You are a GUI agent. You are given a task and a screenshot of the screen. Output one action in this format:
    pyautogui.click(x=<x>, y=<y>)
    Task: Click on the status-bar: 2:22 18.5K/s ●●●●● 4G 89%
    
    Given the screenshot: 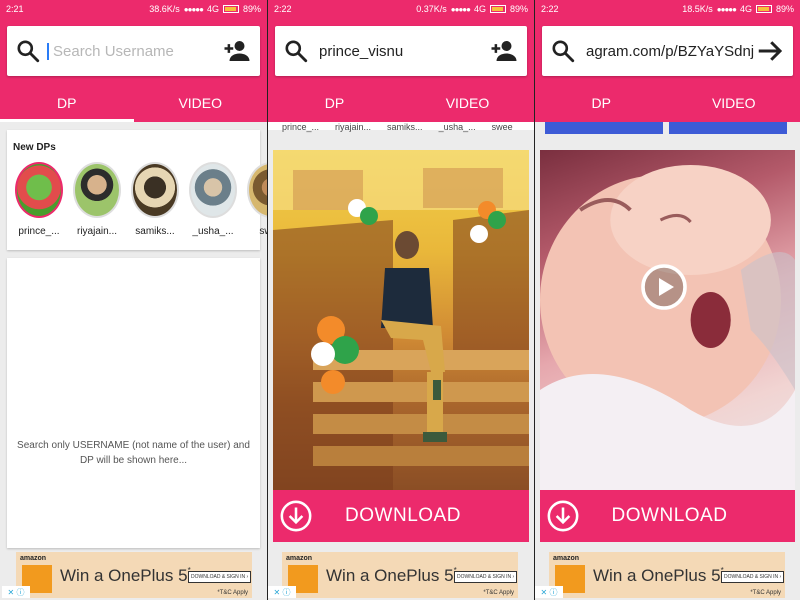 What is the action you would take?
    pyautogui.click(x=667, y=9)
    